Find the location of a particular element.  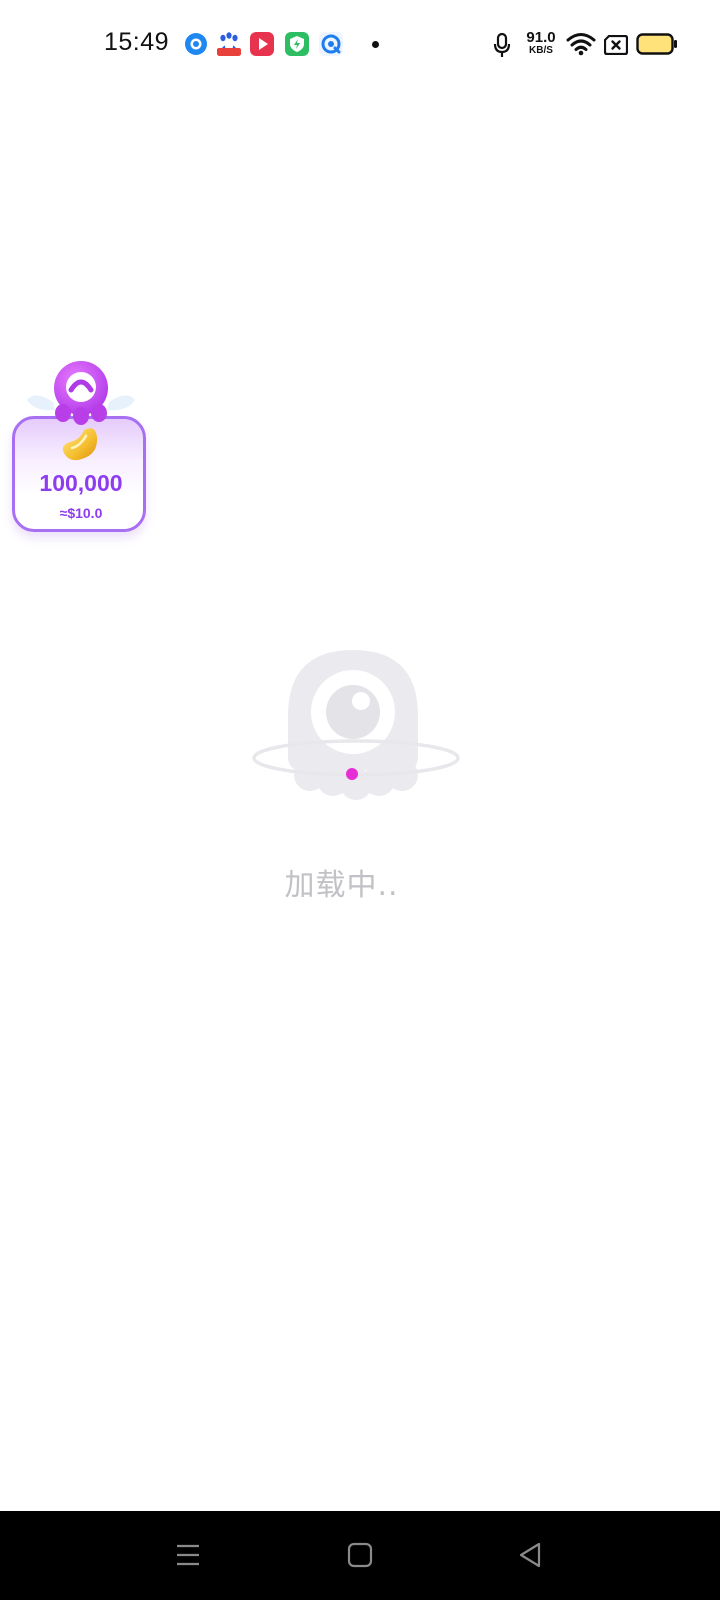

octopus-mascot-icon is located at coordinates (81, 393).